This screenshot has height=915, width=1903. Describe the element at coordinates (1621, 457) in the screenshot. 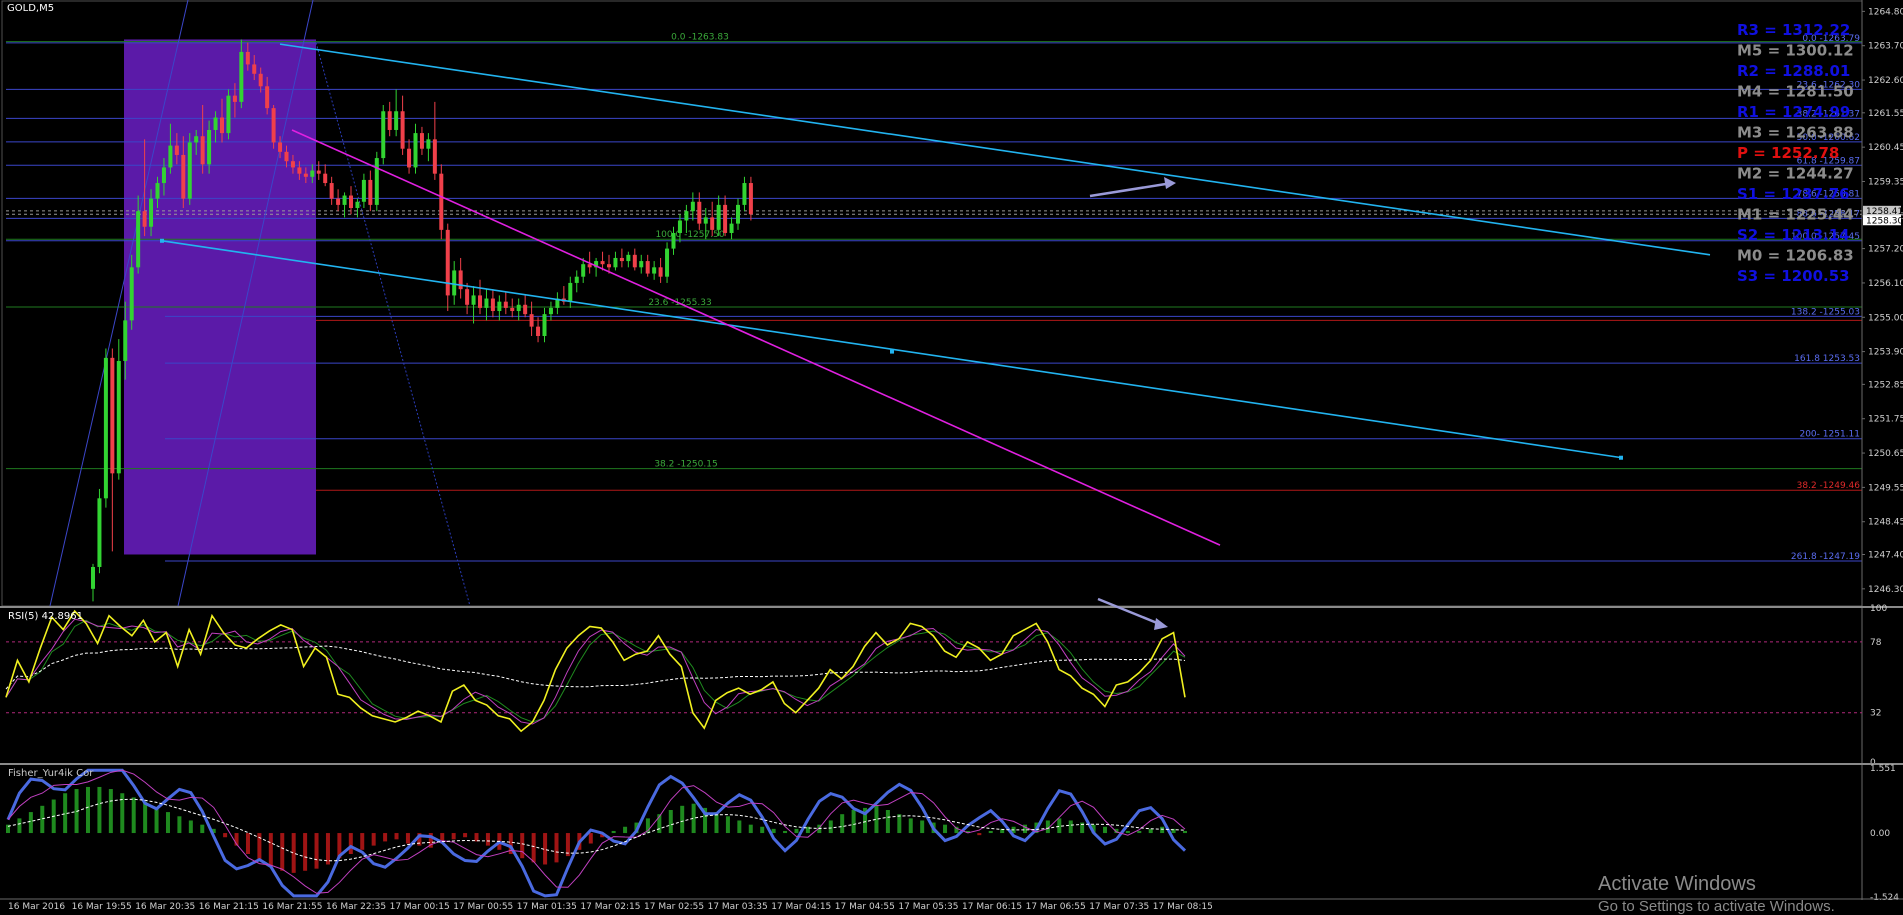

I see `channel-anchor` at that location.